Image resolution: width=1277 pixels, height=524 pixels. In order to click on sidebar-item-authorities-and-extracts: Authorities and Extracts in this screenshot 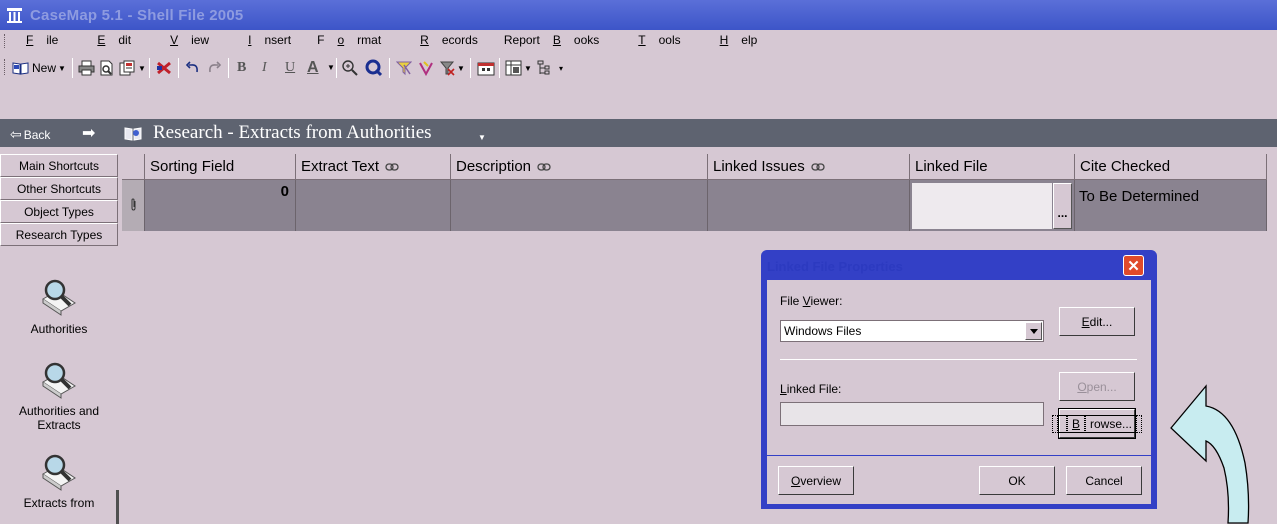, I will do `click(59, 396)`.